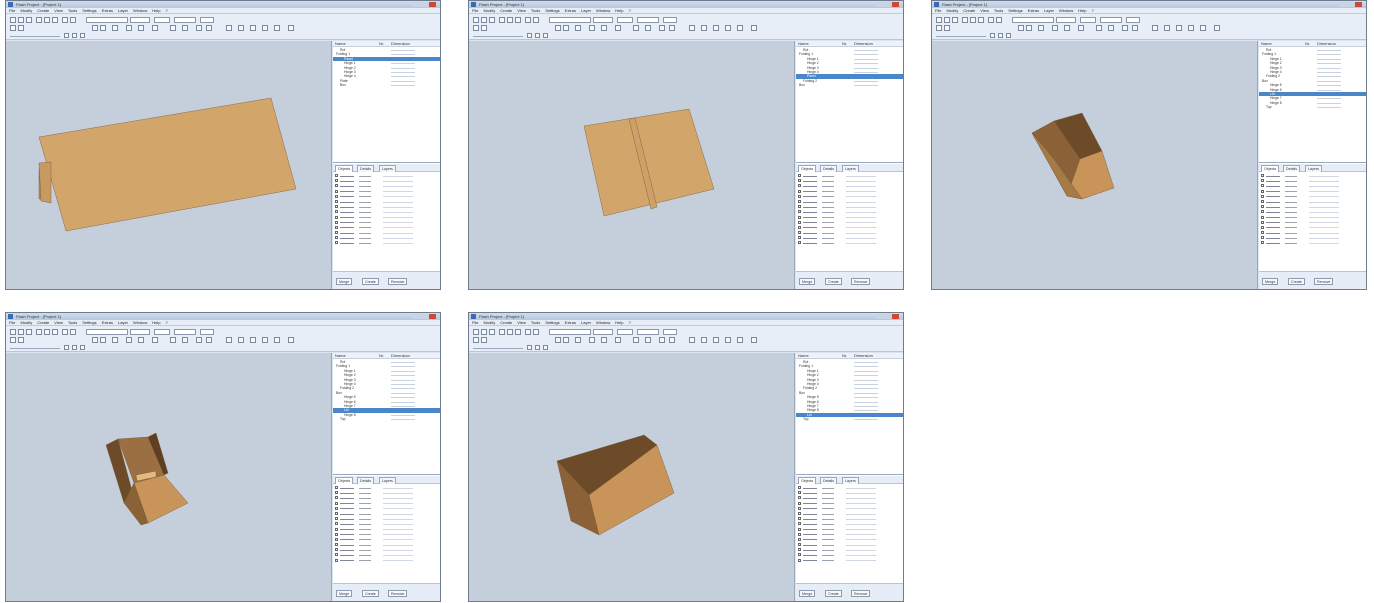  What do you see at coordinates (833, 593) in the screenshot?
I see `panel-button: Create` at bounding box center [833, 593].